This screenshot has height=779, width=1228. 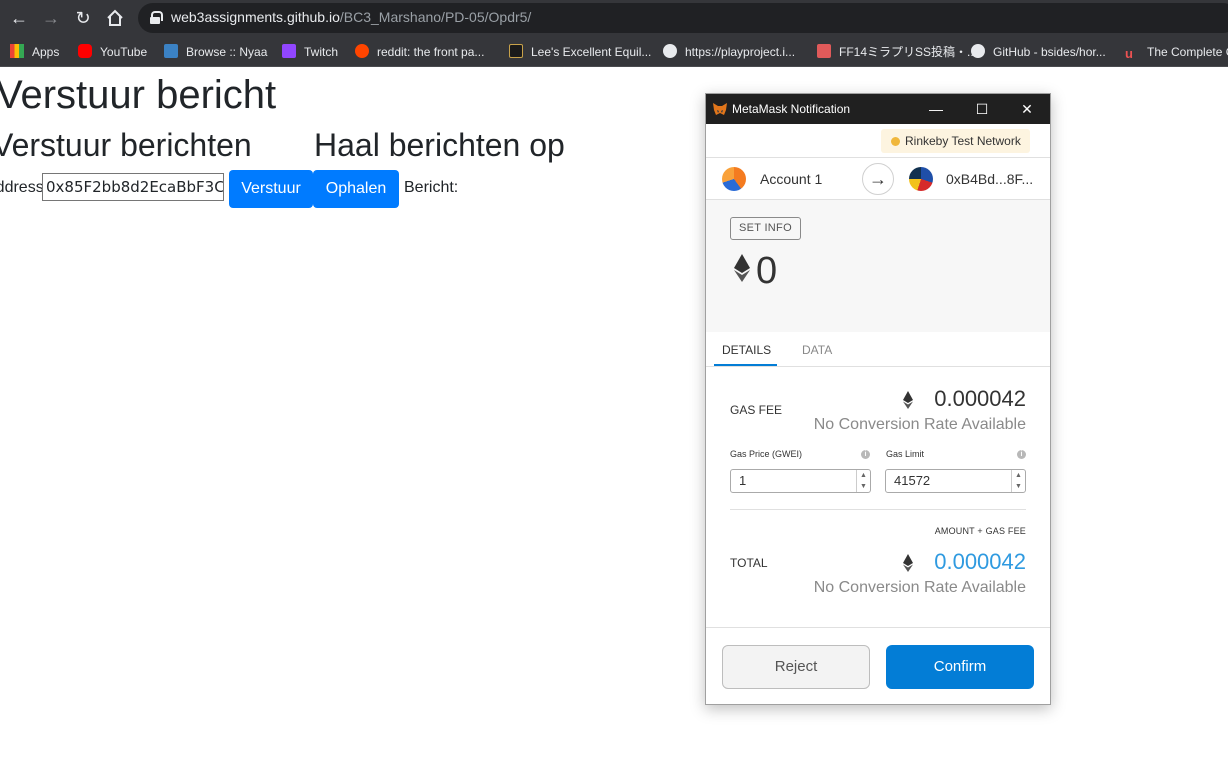 I want to click on network-bar: Rinkeby Test Network, so click(x=878, y=141).